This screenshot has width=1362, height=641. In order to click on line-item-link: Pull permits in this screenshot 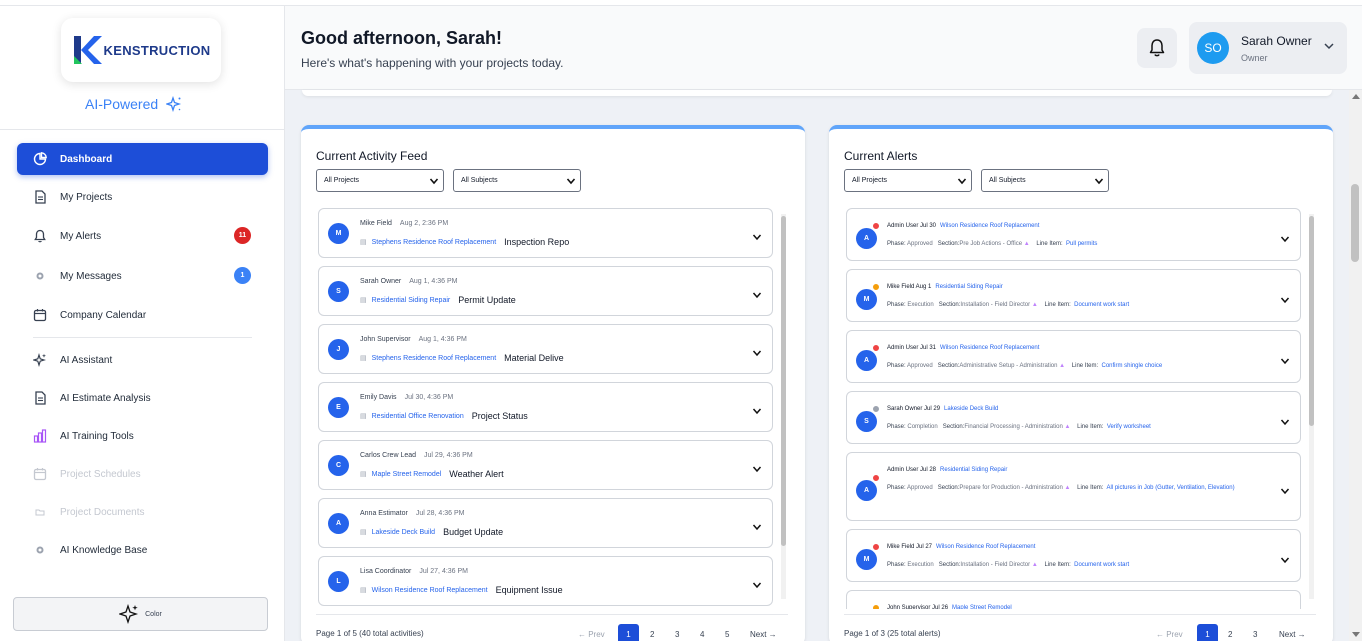, I will do `click(1081, 244)`.